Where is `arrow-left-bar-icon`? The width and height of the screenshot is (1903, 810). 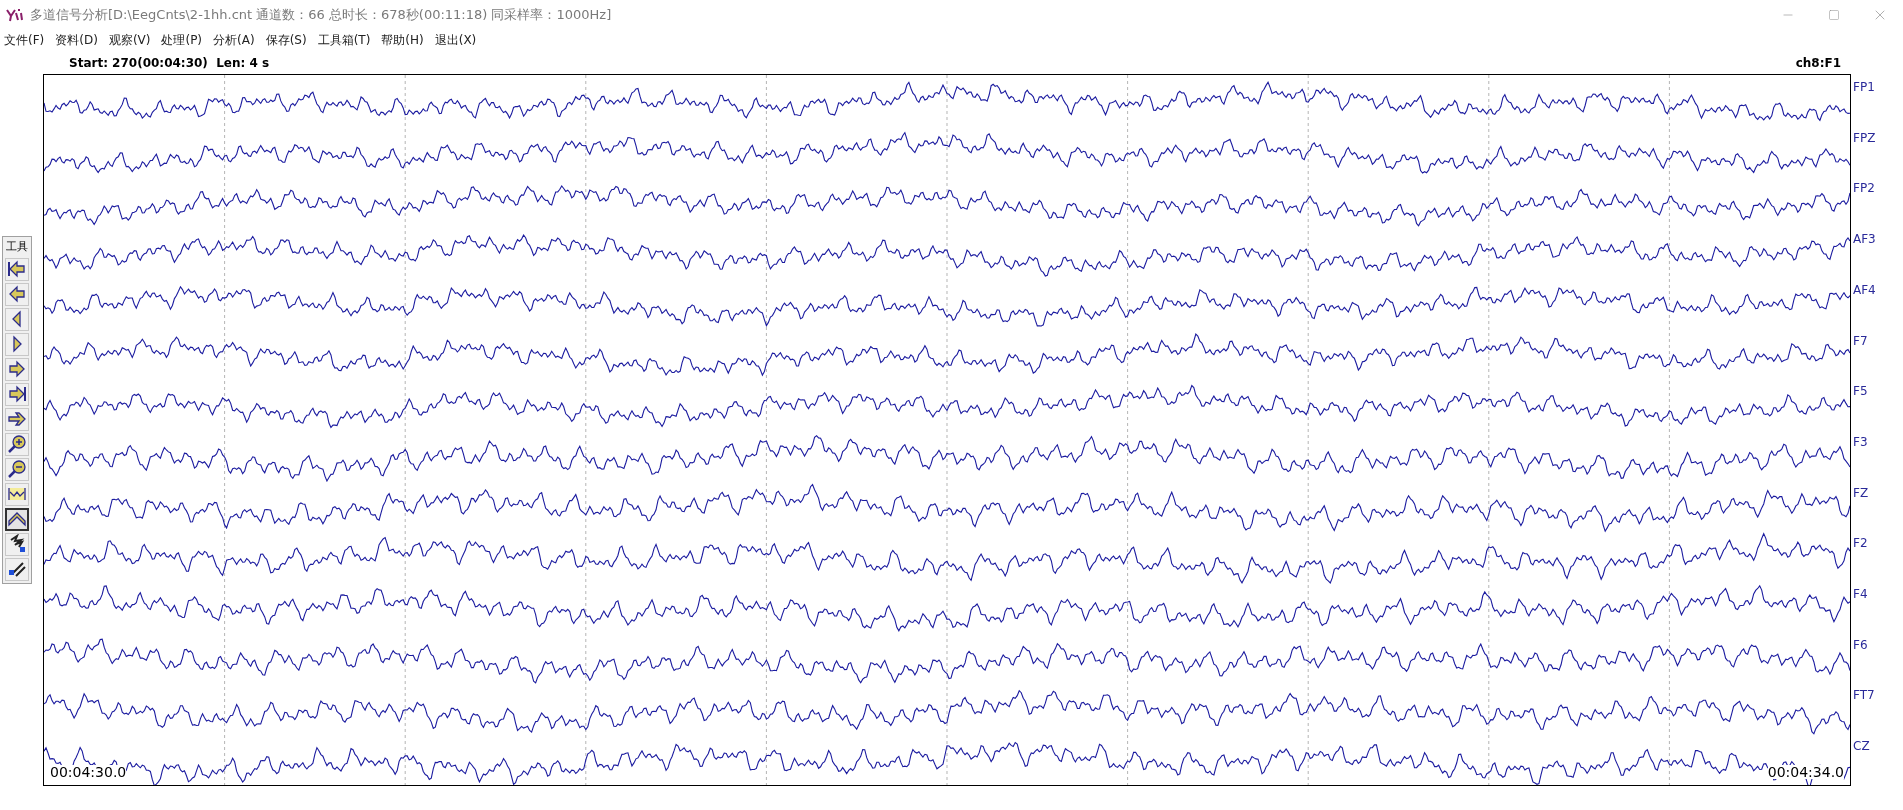 arrow-left-bar-icon is located at coordinates (17, 269).